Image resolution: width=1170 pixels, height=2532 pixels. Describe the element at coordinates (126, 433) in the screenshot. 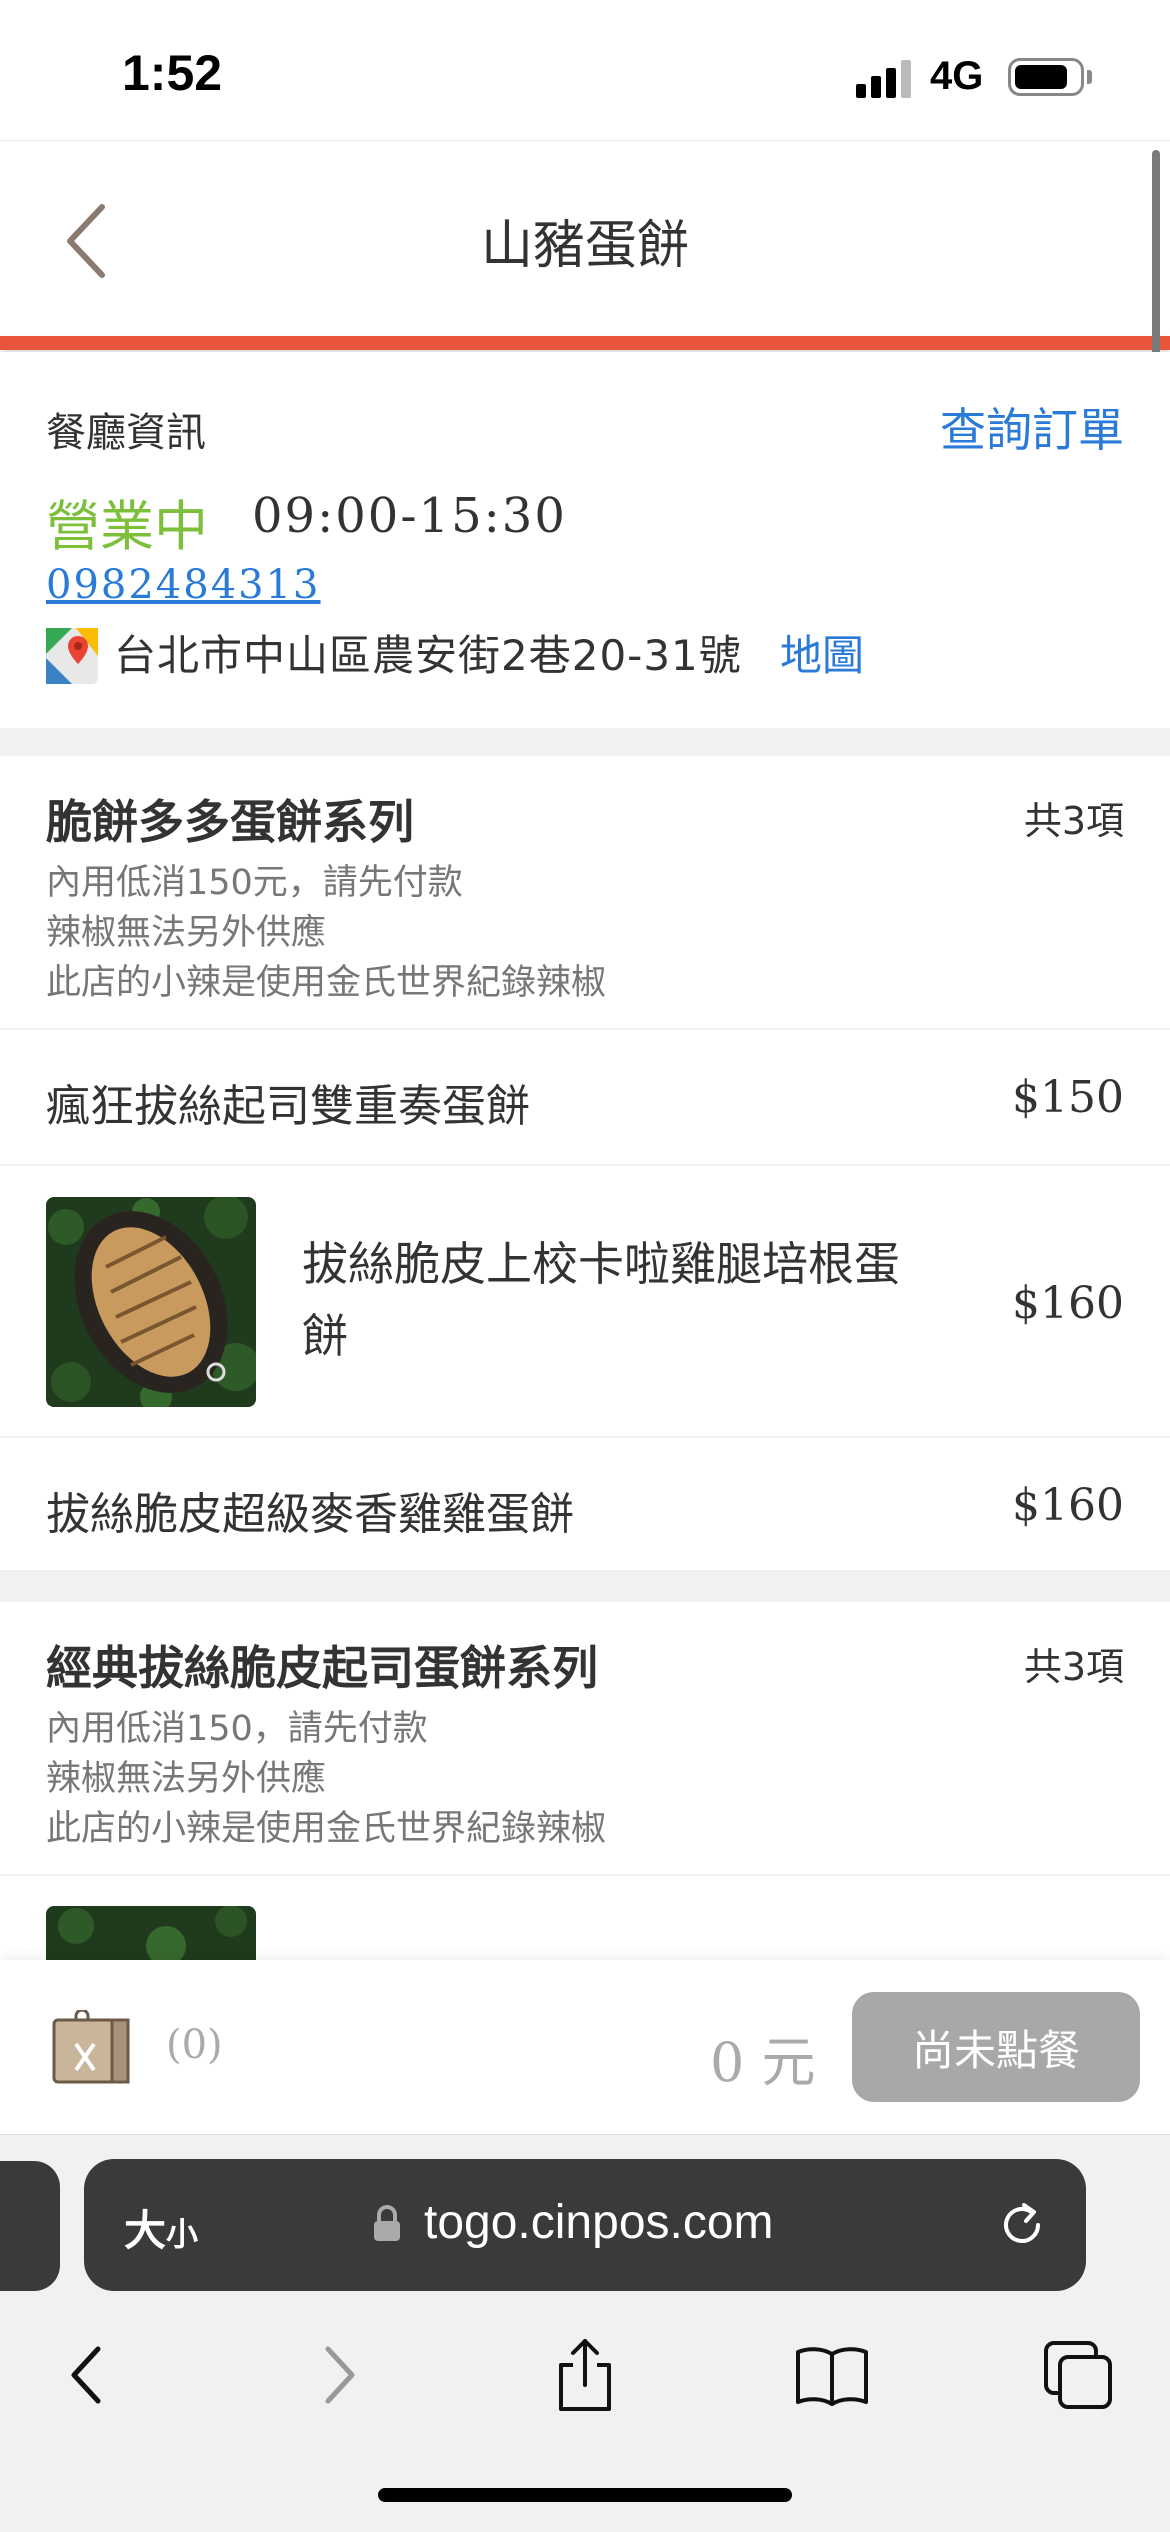

I see `info-label: 餐廳資訊` at that location.